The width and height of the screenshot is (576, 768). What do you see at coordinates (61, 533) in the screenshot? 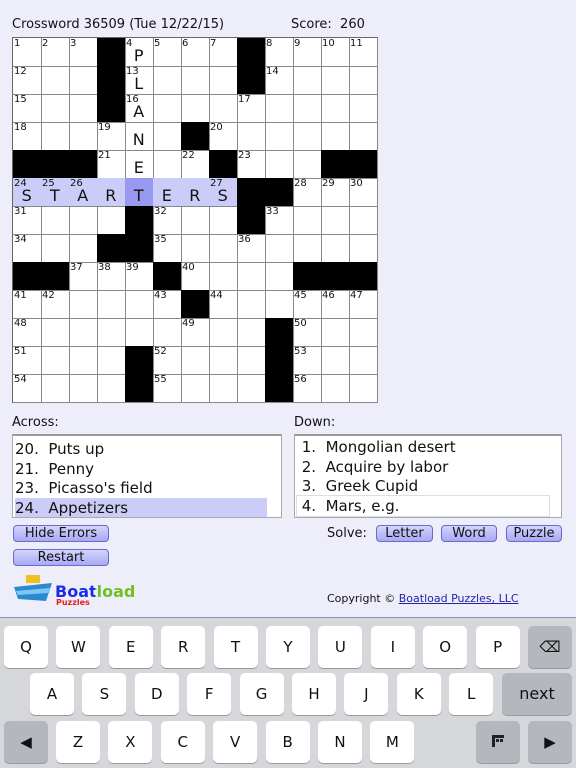
I see `hide-errors-button: Hide Errors` at bounding box center [61, 533].